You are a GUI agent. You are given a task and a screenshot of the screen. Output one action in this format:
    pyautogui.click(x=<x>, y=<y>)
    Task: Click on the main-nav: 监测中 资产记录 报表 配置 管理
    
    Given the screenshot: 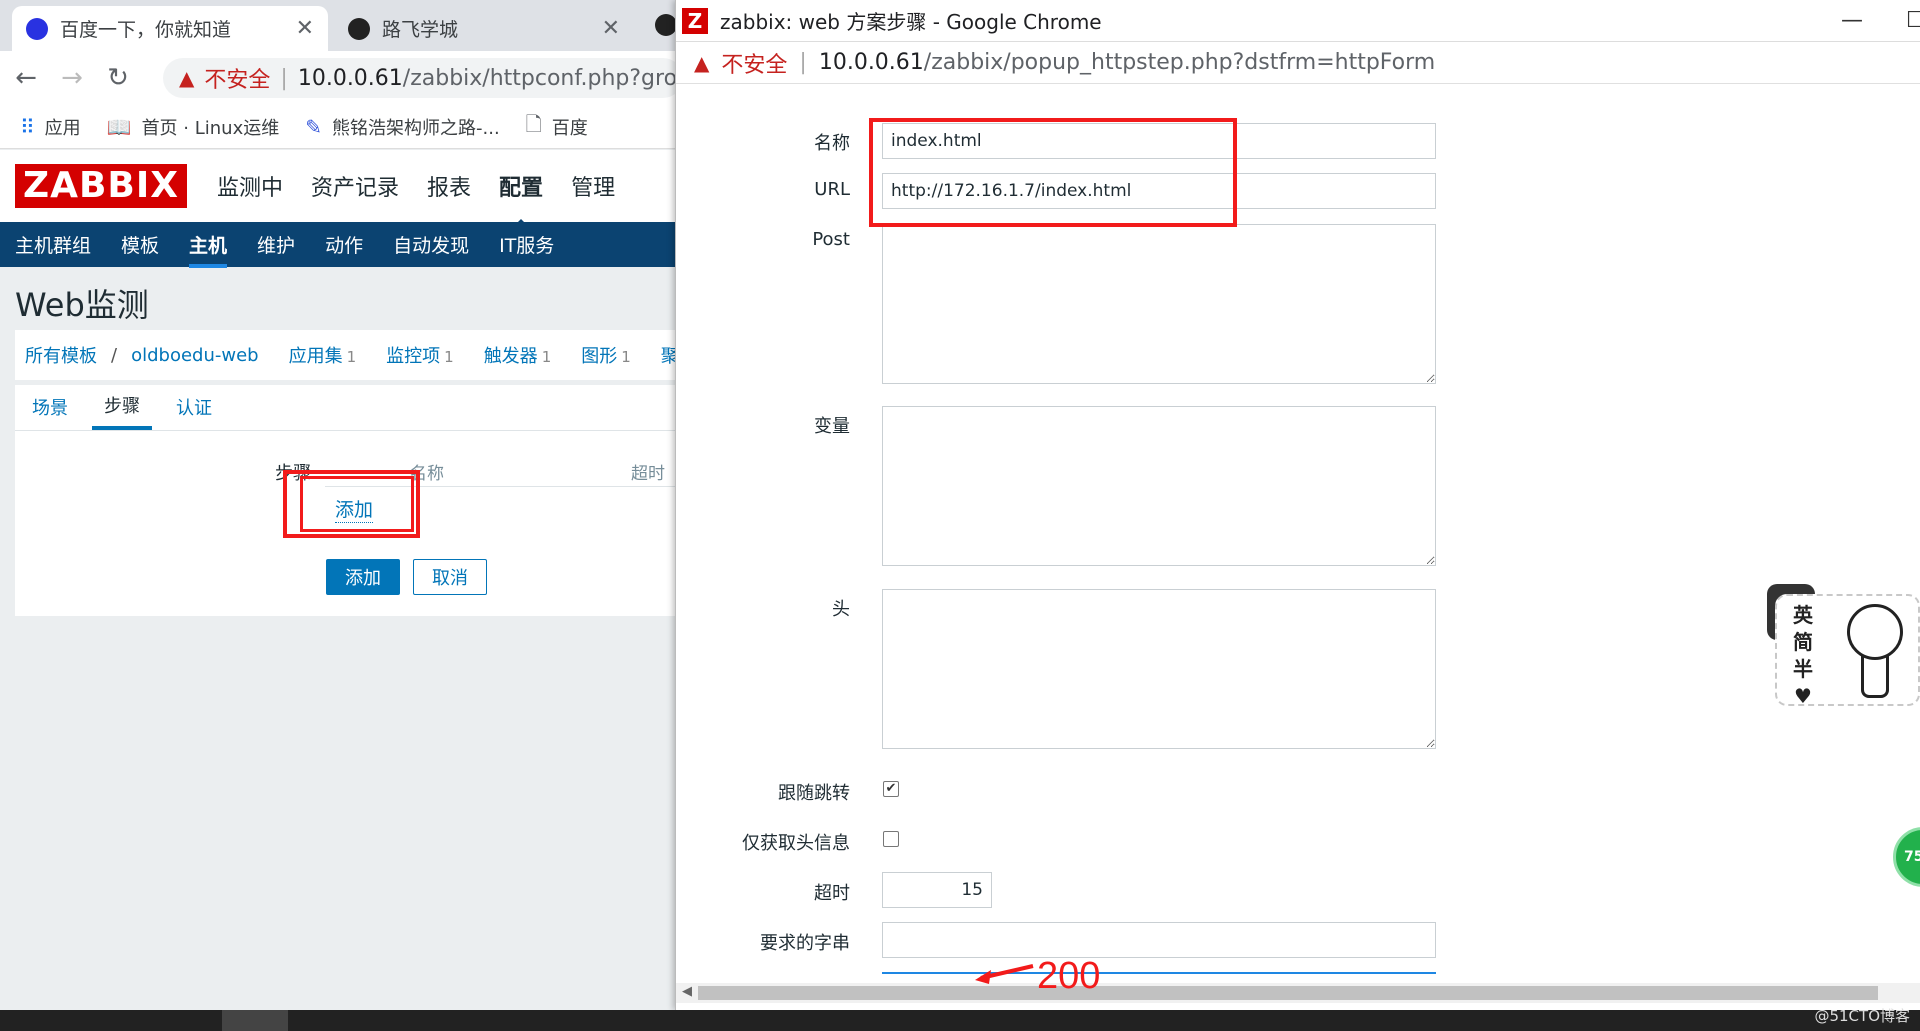 What is the action you would take?
    pyautogui.click(x=416, y=186)
    